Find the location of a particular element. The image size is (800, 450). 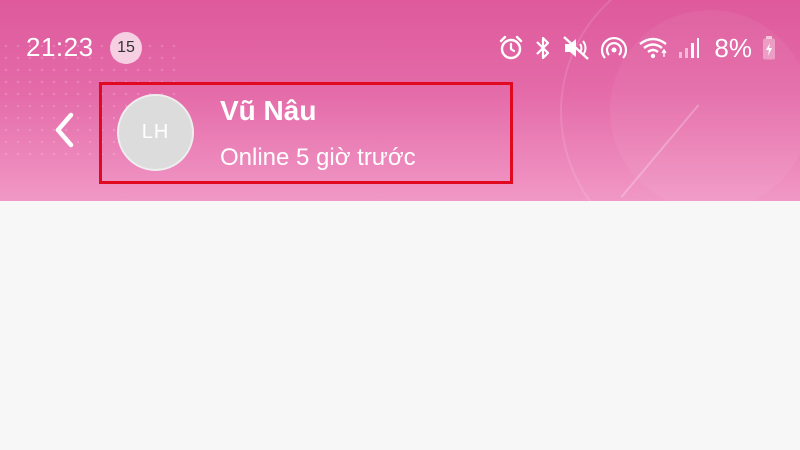

avatar-initials: LH is located at coordinates (155, 132).